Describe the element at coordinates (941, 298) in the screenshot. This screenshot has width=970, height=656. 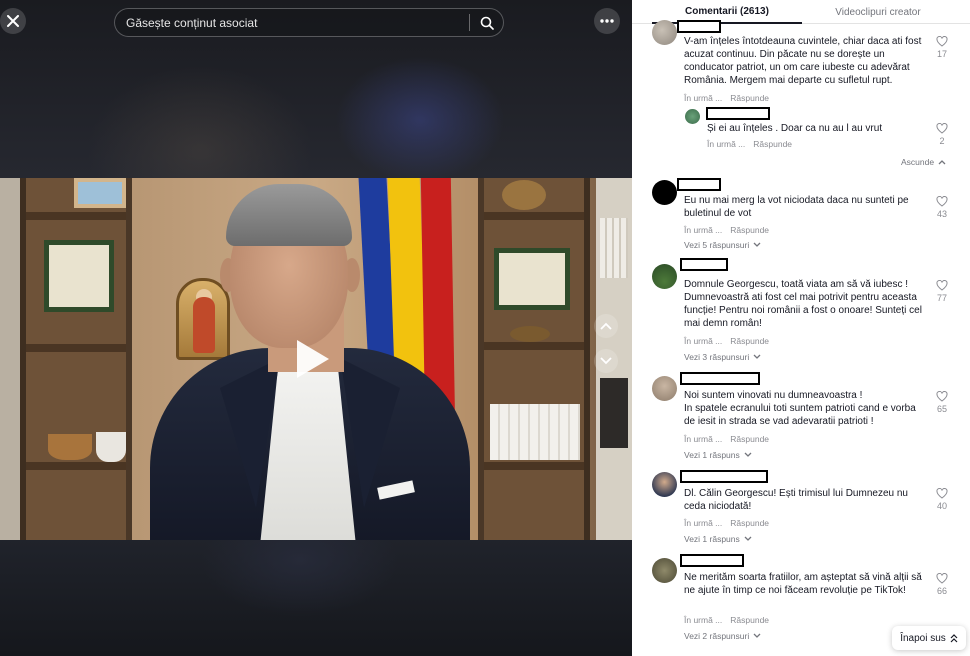
I see `like-count: 77` at that location.